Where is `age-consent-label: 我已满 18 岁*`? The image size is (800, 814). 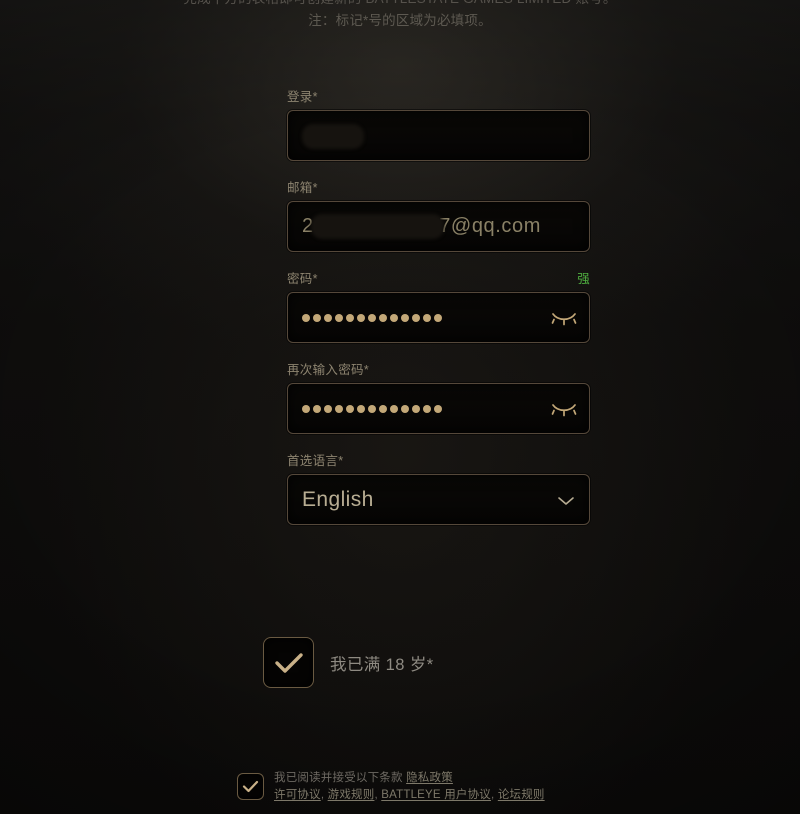
age-consent-label: 我已满 18 岁* is located at coordinates (382, 664).